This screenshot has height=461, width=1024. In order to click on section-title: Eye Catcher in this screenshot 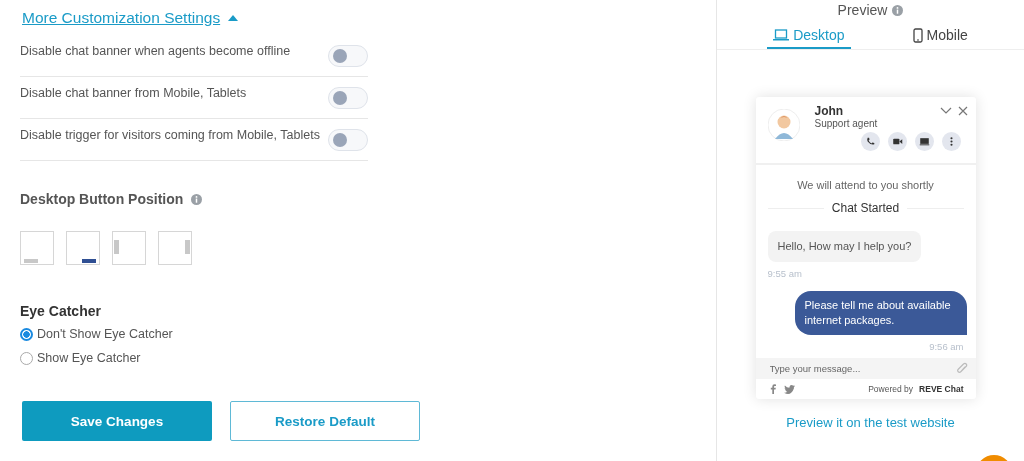, I will do `click(61, 311)`.